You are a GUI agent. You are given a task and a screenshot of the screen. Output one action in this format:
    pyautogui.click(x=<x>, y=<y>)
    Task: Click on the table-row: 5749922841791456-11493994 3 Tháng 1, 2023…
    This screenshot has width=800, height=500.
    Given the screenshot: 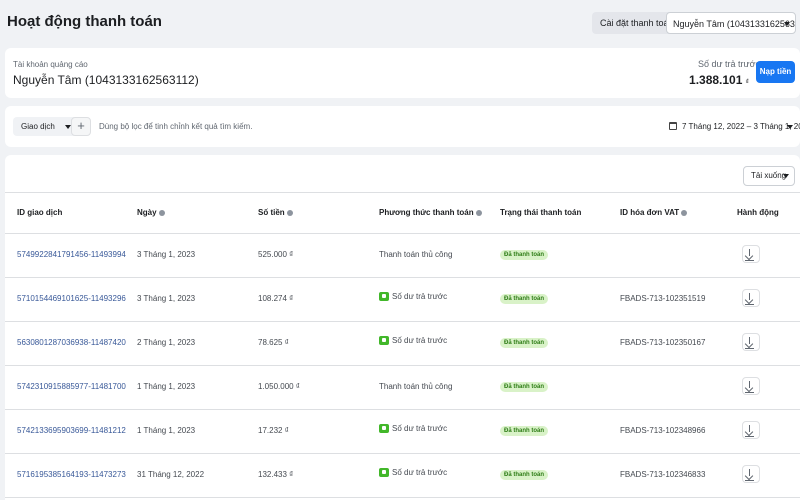 What is the action you would take?
    pyautogui.click(x=402, y=256)
    